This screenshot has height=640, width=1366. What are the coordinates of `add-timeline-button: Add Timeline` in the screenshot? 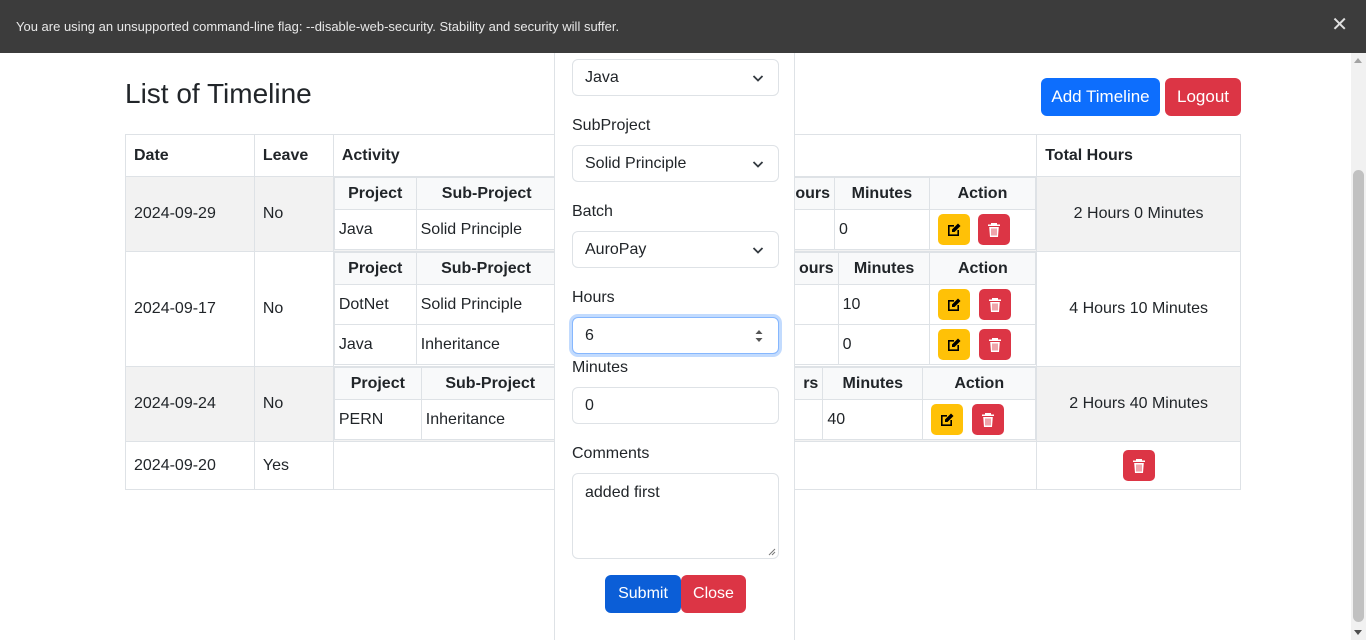 It's located at (1100, 97).